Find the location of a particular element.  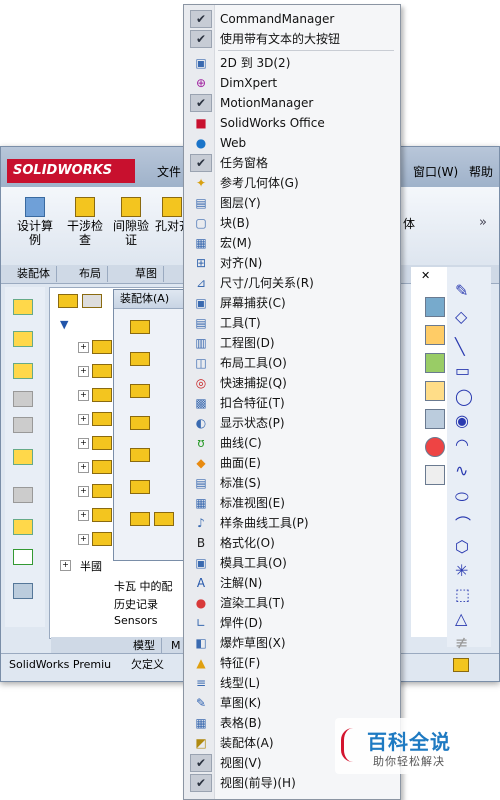

menu-item: ● Web is located at coordinates (292, 143).